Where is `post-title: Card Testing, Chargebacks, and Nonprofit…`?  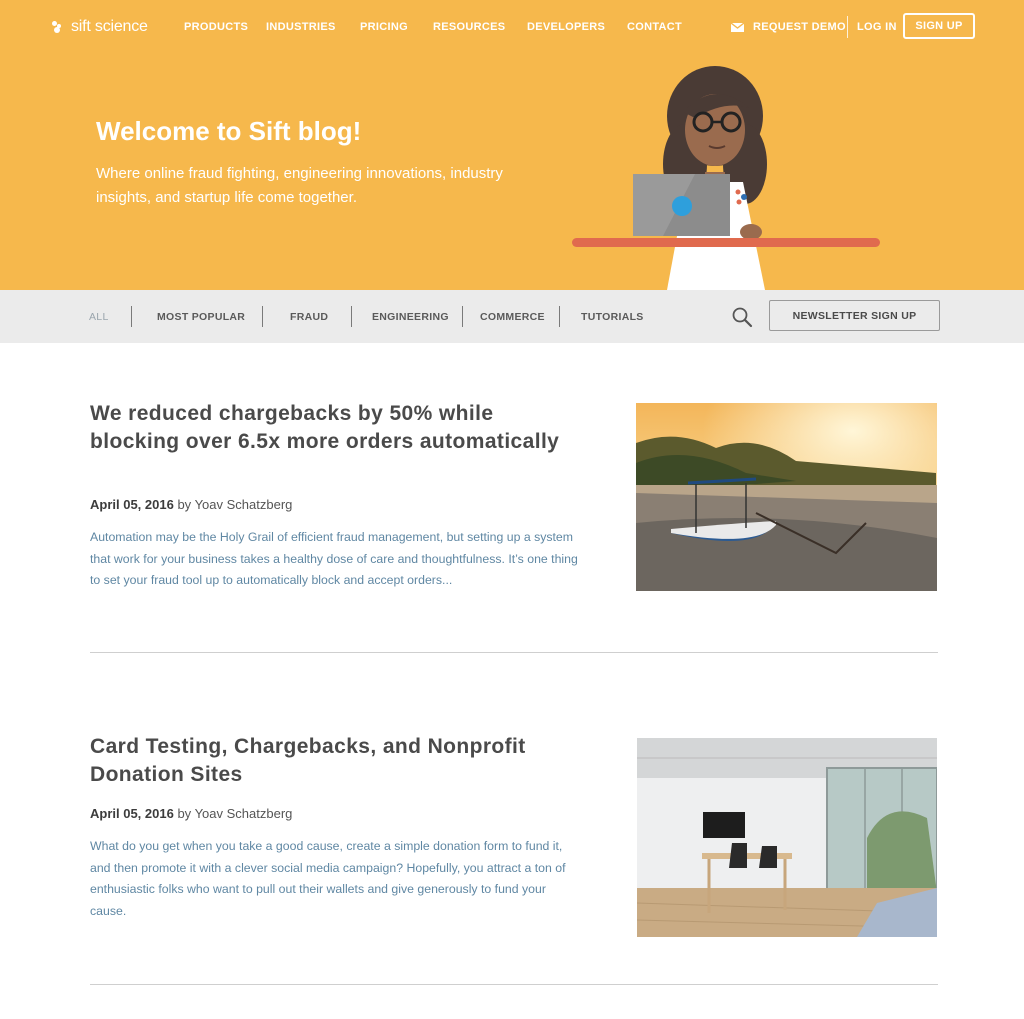
post-title: Card Testing, Chargebacks, and Nonprofit… is located at coordinates (325, 761).